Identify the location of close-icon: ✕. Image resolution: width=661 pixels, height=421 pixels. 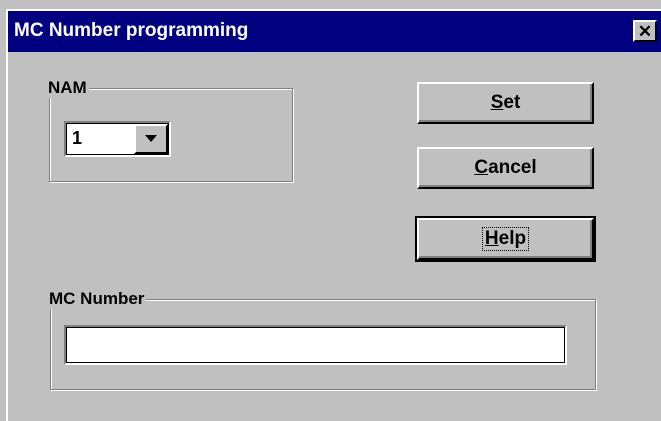
(645, 31).